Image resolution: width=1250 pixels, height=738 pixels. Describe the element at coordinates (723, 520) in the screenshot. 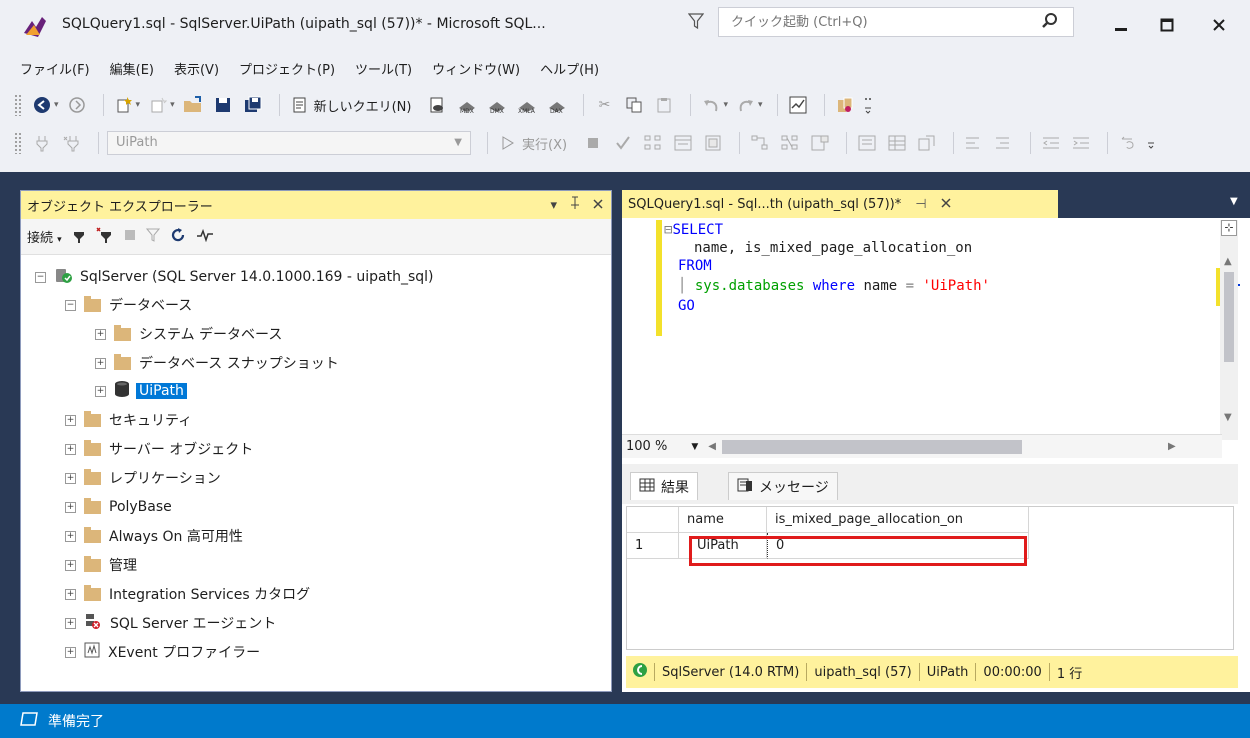

I see `column-header-name: name` at that location.